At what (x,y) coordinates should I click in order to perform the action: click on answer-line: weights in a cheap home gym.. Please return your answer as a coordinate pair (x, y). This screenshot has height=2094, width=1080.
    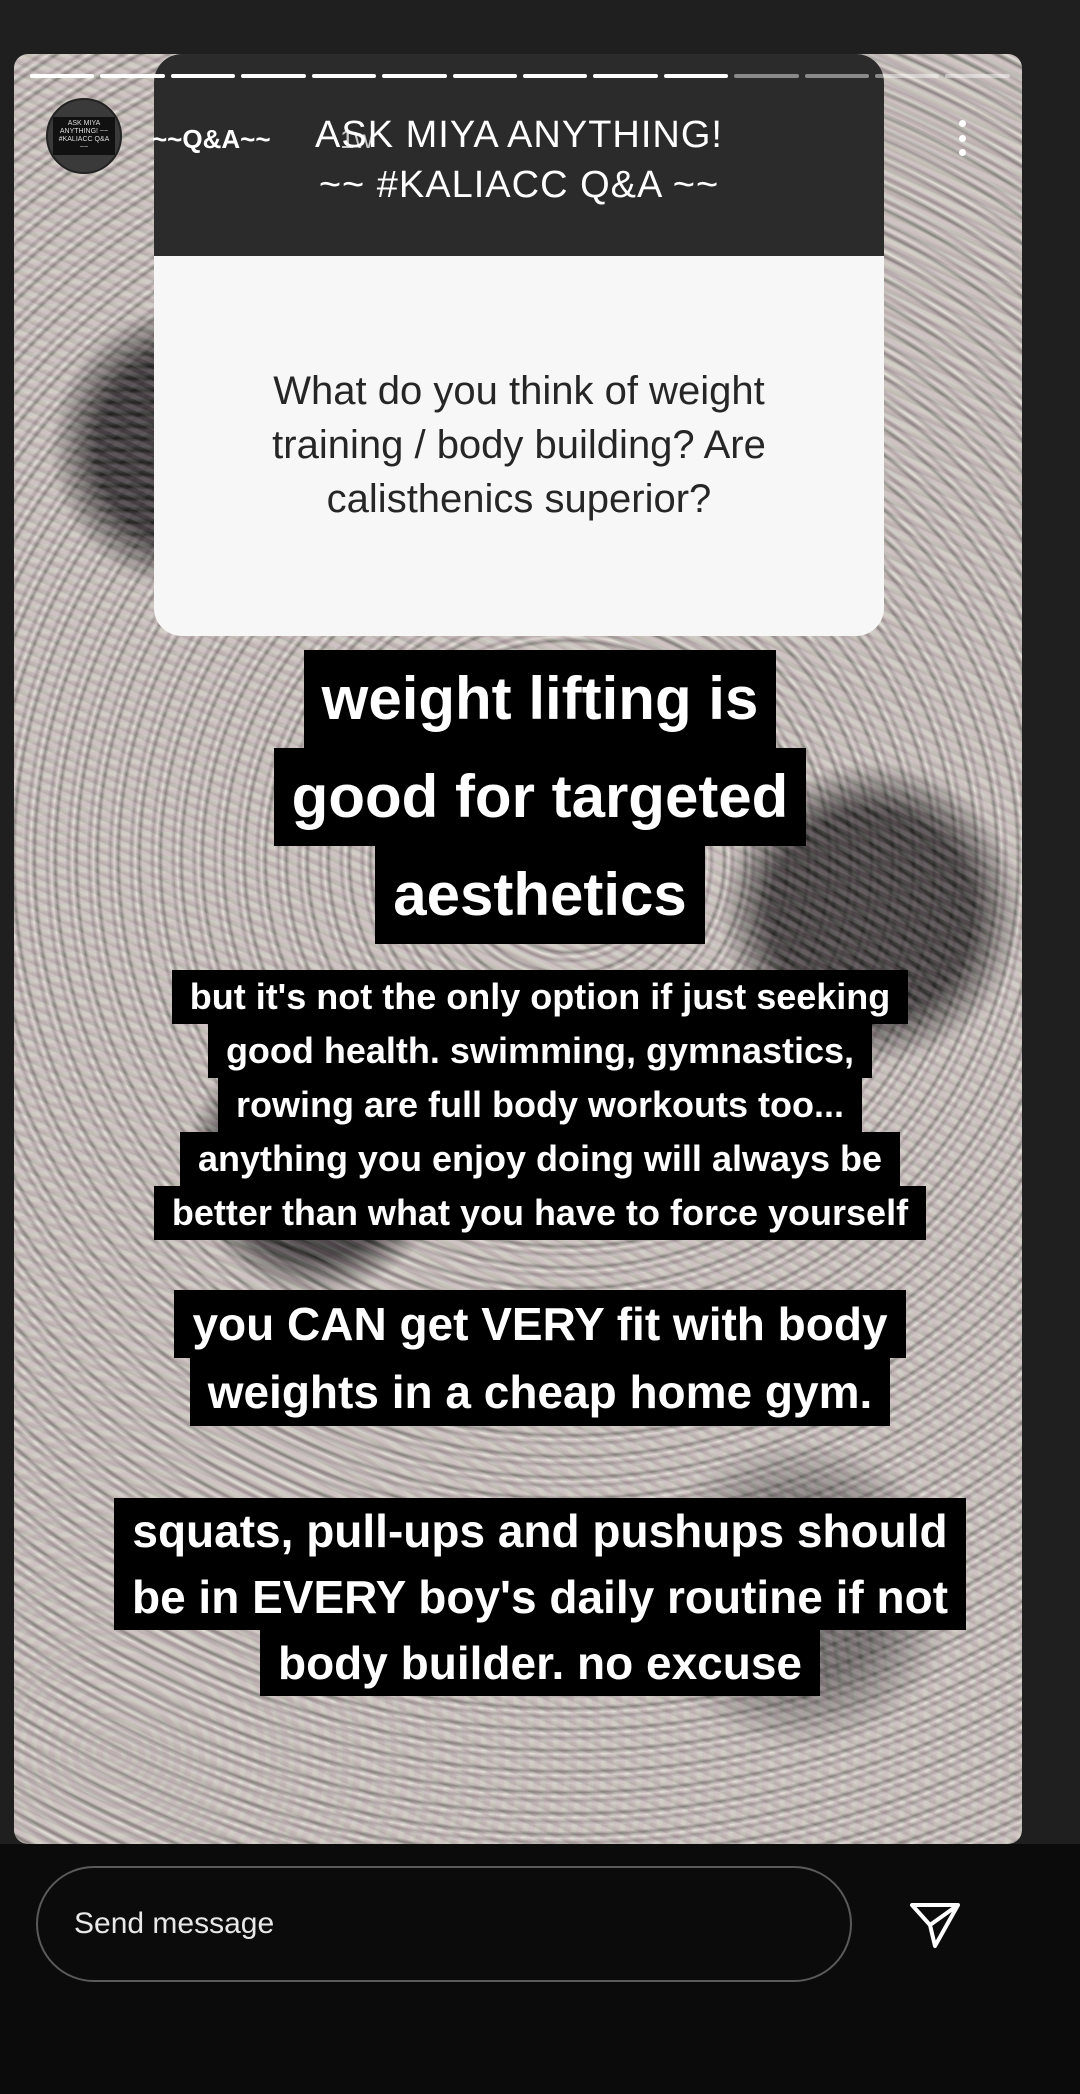
    Looking at the image, I should click on (540, 1392).